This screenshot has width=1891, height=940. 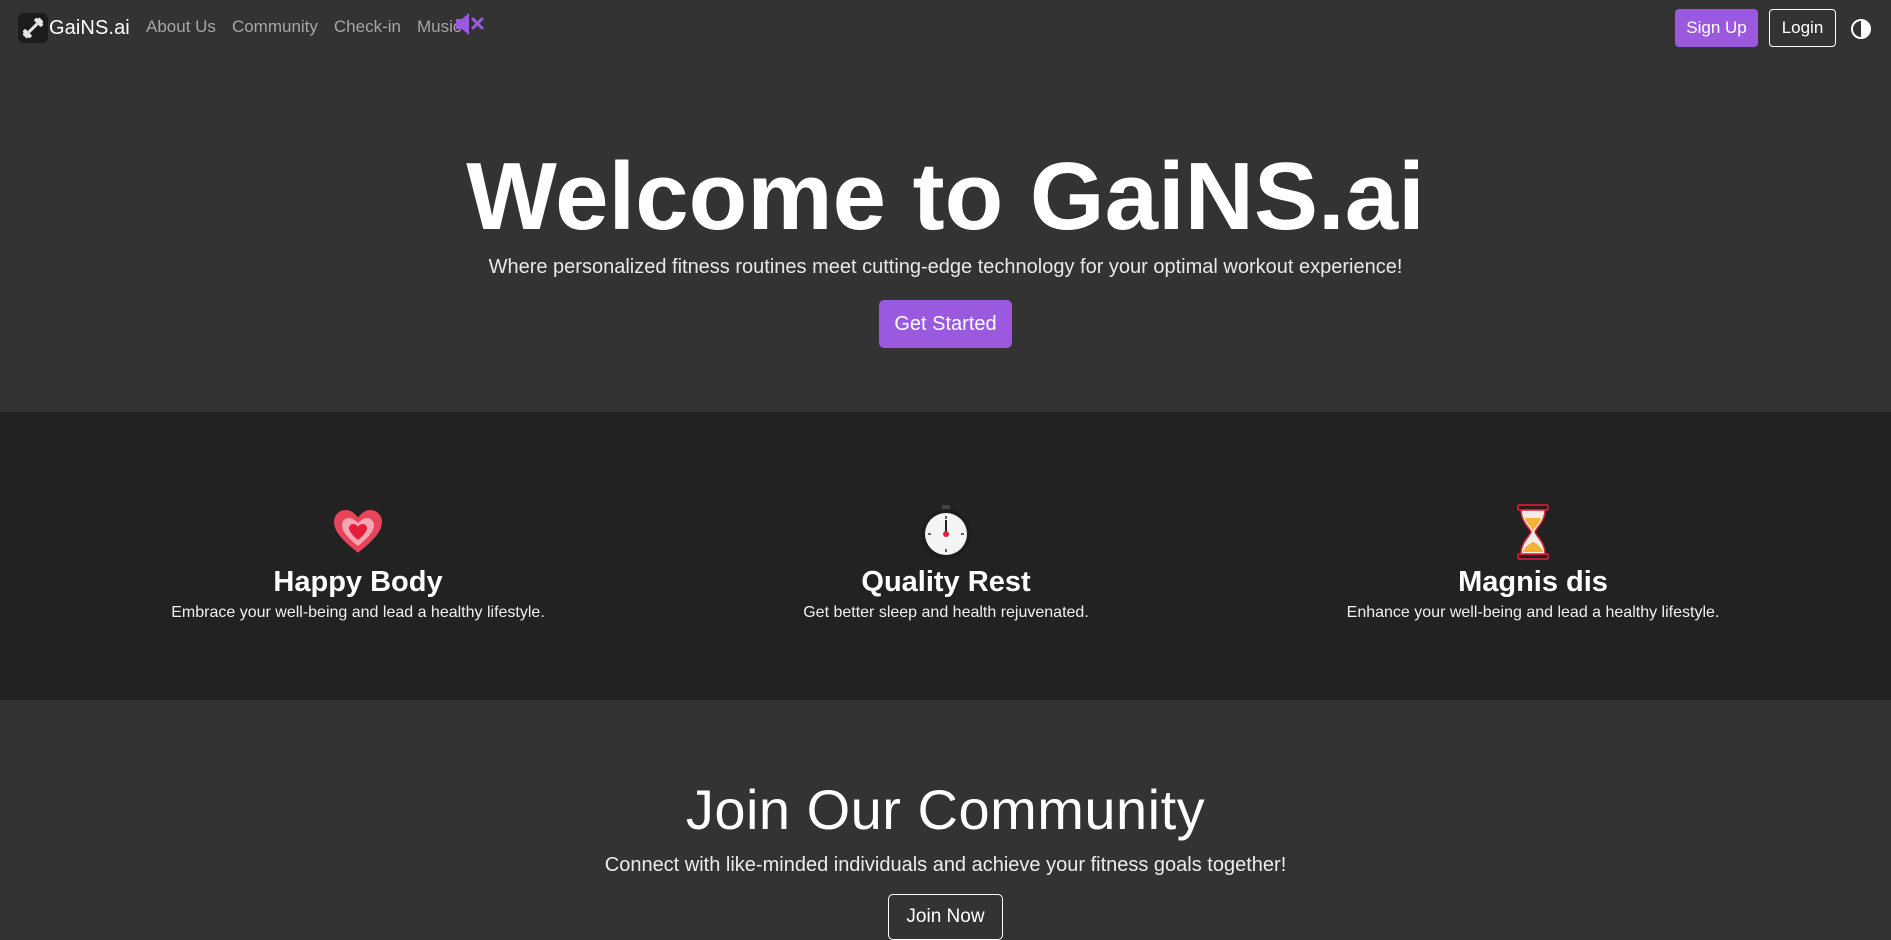 I want to click on hero-title: Welcome to GaiNS.ai, so click(x=945, y=196).